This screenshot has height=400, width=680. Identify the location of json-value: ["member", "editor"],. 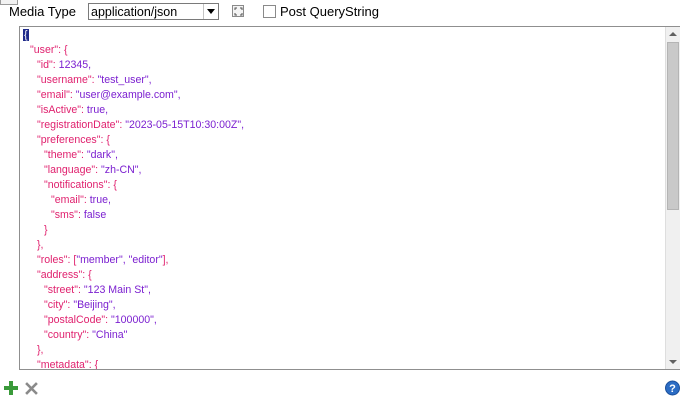
(121, 260).